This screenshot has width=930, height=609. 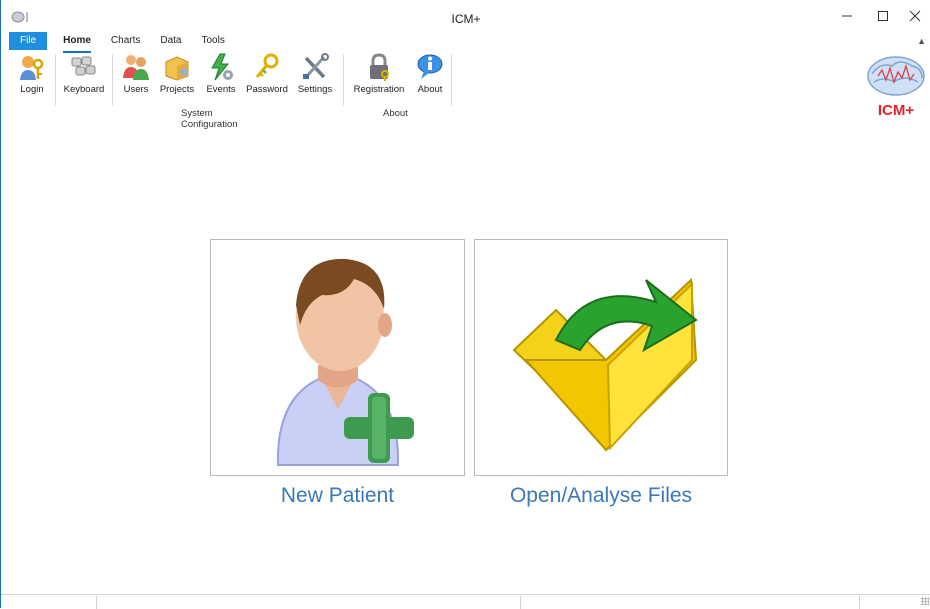 I want to click on keyboard-label: Keyboard, so click(x=84, y=89).